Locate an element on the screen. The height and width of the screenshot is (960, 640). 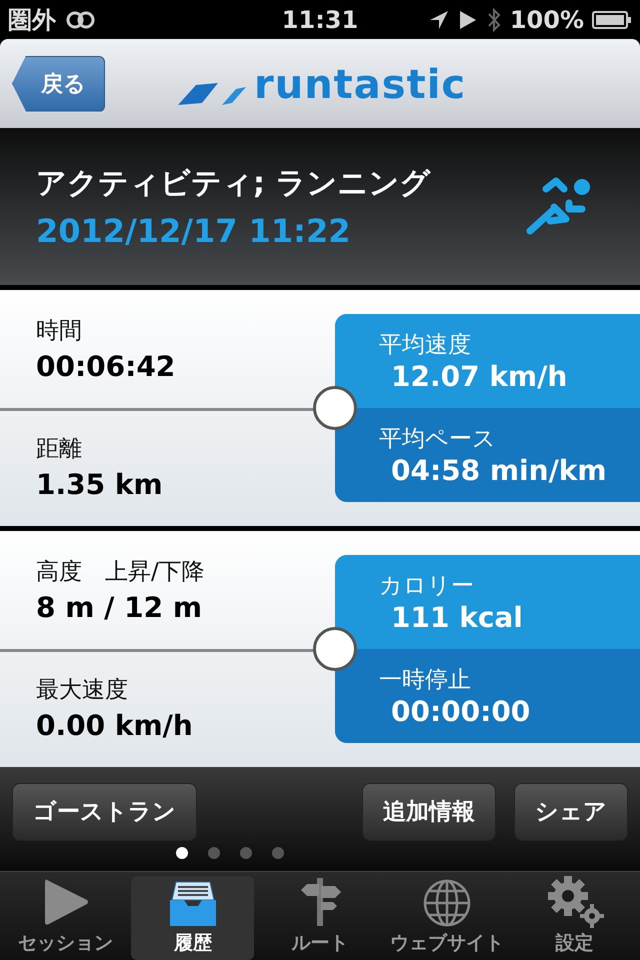
stat-value: 00:00:00 is located at coordinates (461, 711).